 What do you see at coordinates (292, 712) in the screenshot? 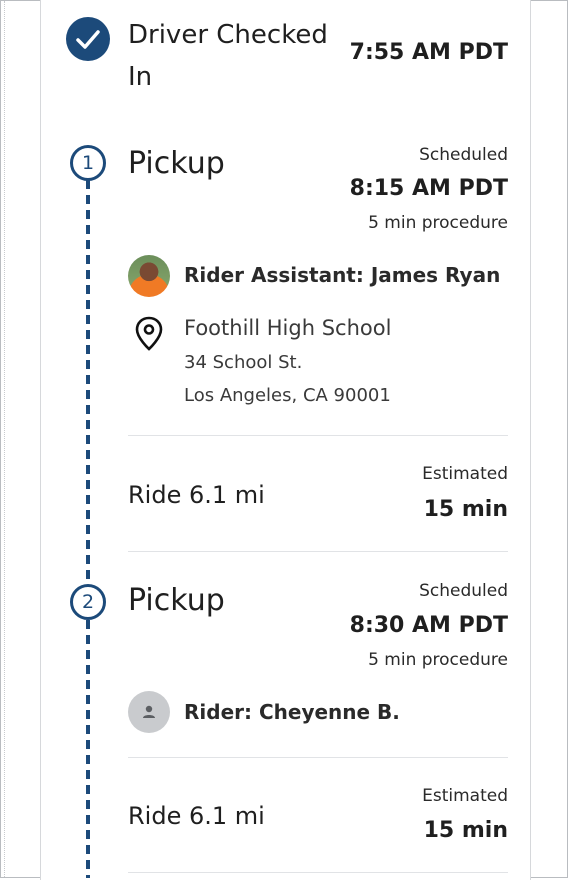
I see `rider-label: Rider: Cheyenne B.` at bounding box center [292, 712].